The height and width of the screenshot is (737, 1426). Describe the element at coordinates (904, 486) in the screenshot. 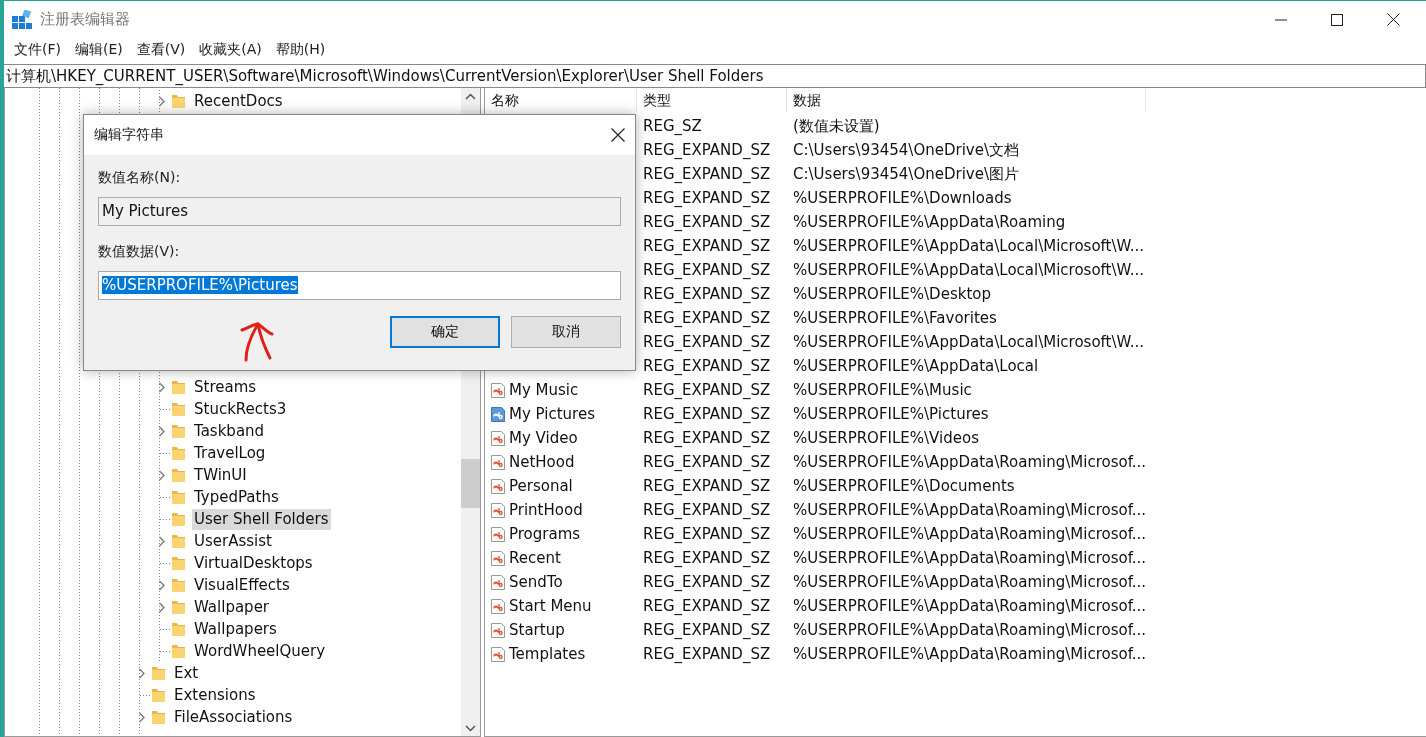

I see `value-data: %USERPROFILE%\Documents` at that location.